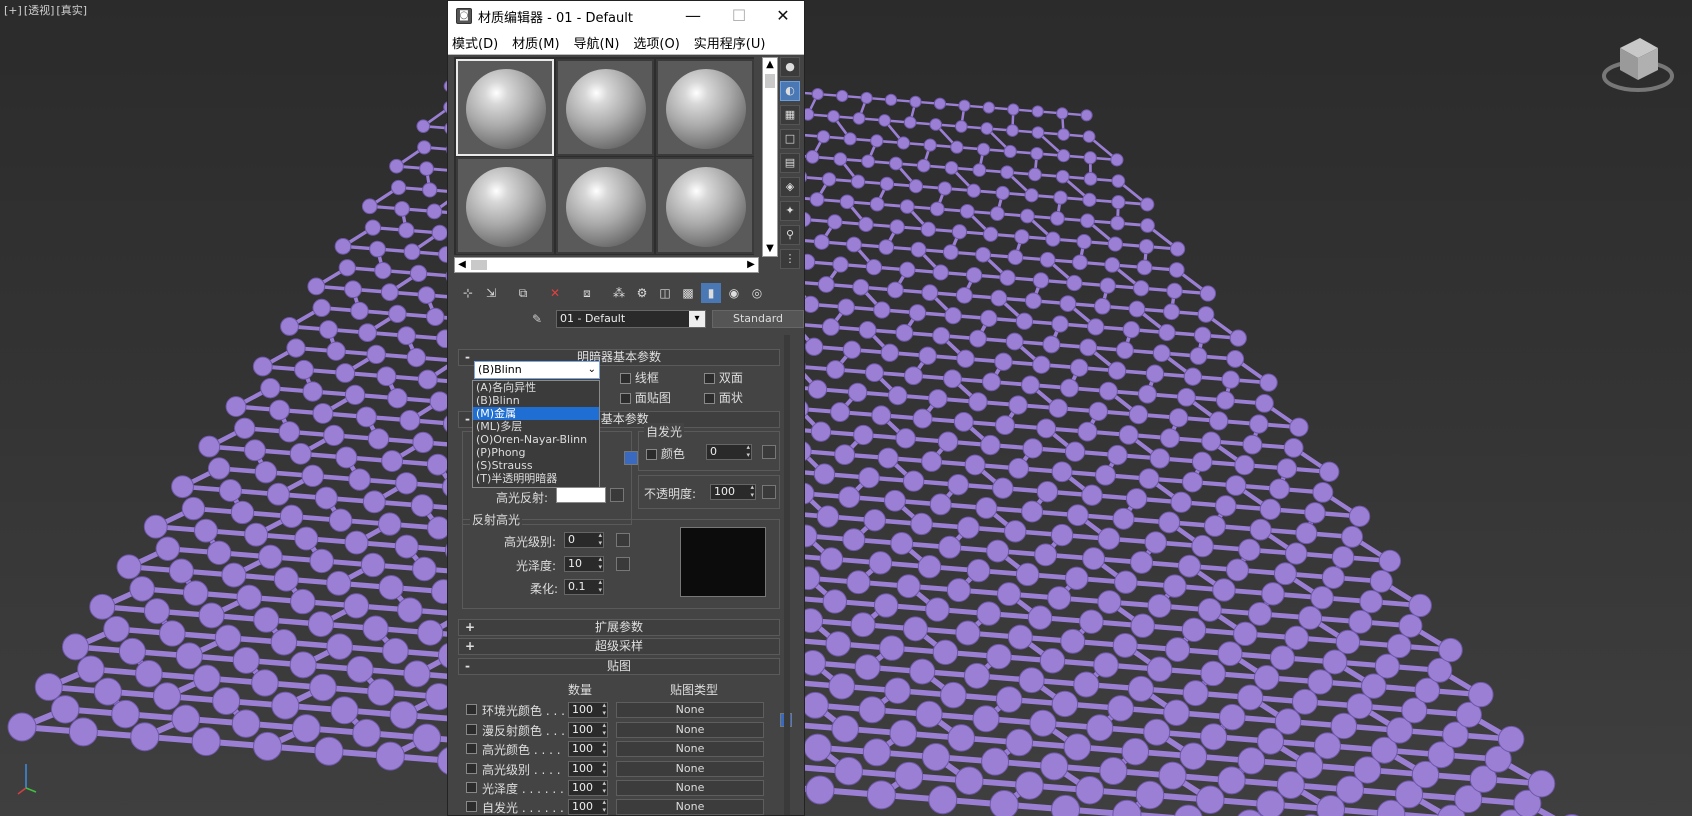 The image size is (1692, 816). Describe the element at coordinates (709, 378) in the screenshot. I see `two-sided-checkbox` at that location.